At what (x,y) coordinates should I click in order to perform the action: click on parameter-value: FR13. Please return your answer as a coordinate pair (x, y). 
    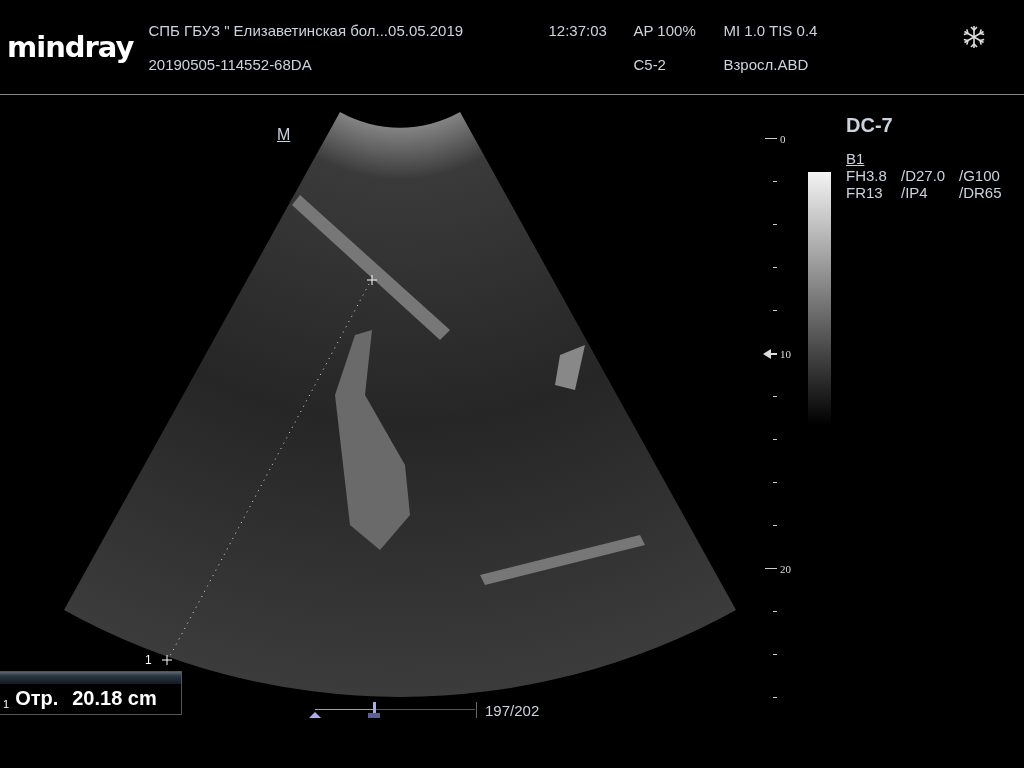
    Looking at the image, I should click on (865, 192).